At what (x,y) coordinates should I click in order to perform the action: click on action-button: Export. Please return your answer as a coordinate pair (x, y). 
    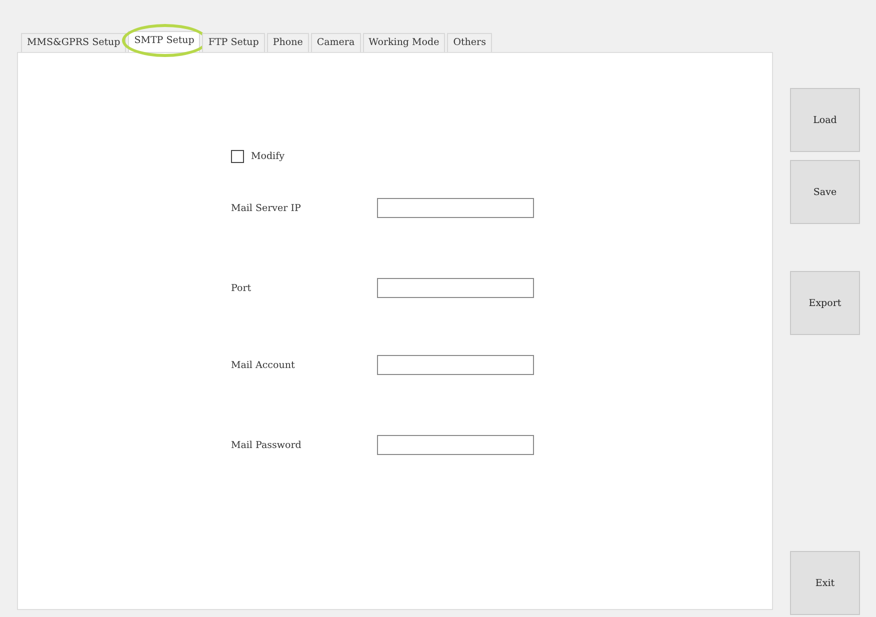
    Looking at the image, I should click on (825, 303).